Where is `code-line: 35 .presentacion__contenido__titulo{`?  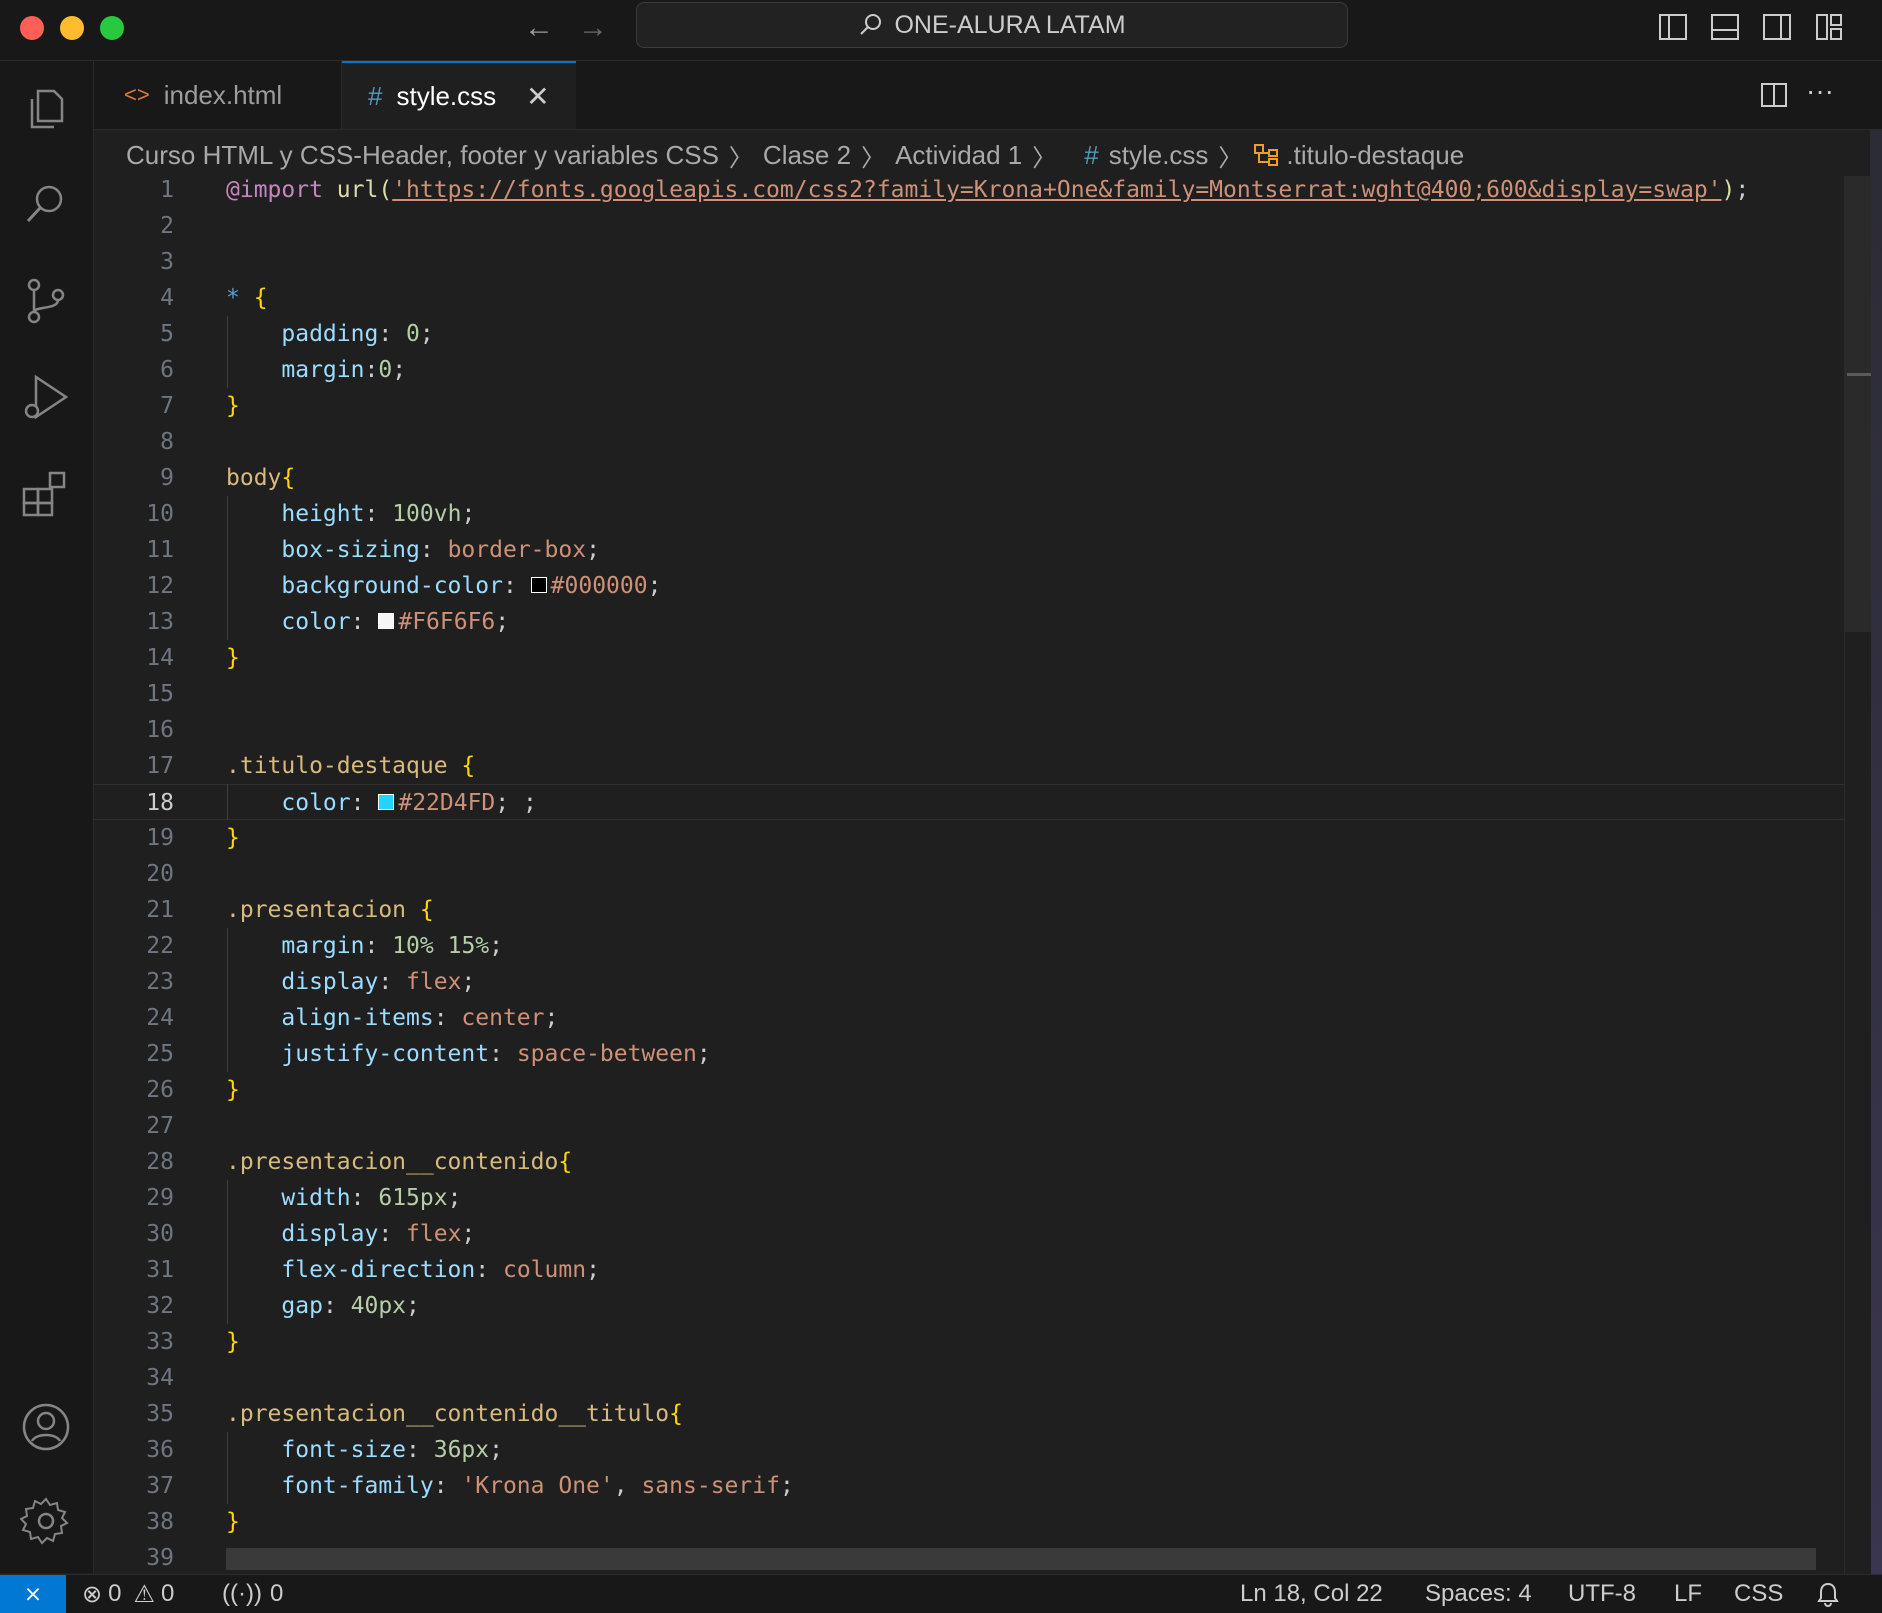 code-line: 35 .presentacion__contenido__titulo{ is located at coordinates (969, 1414).